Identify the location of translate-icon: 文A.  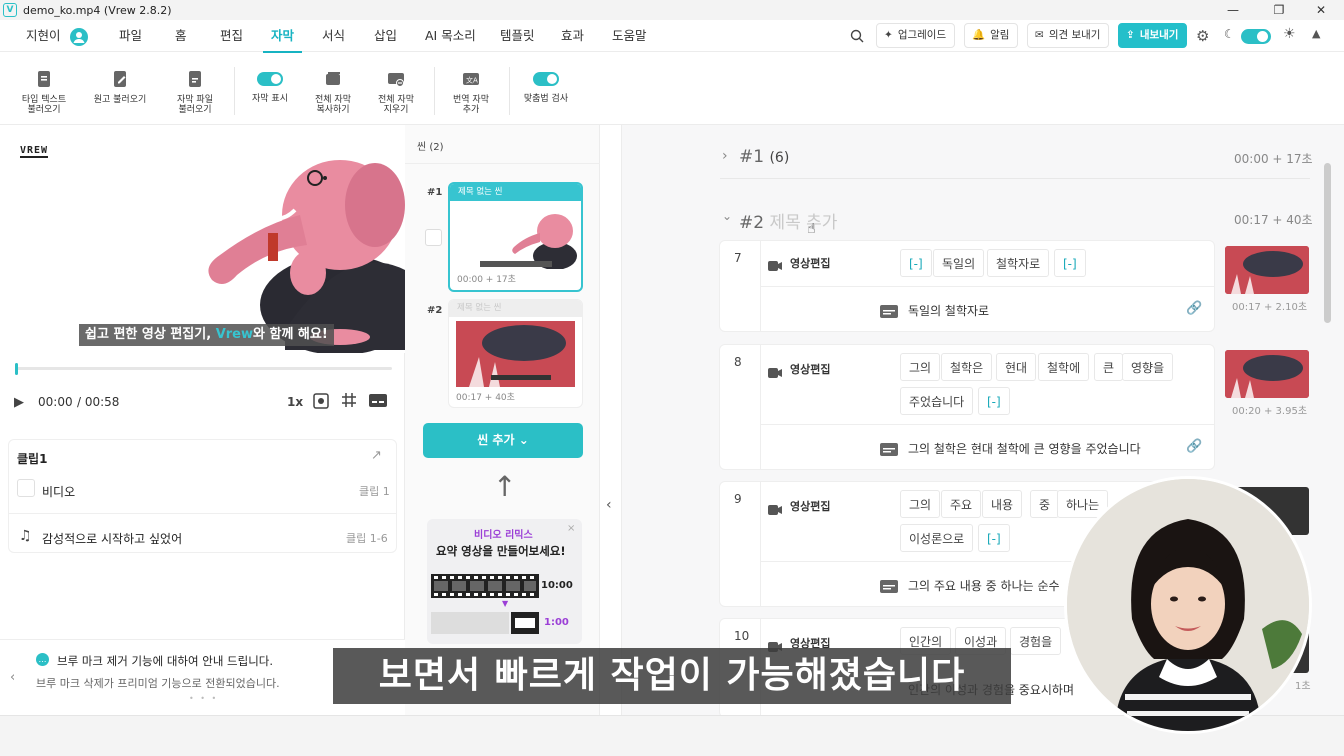
(471, 79).